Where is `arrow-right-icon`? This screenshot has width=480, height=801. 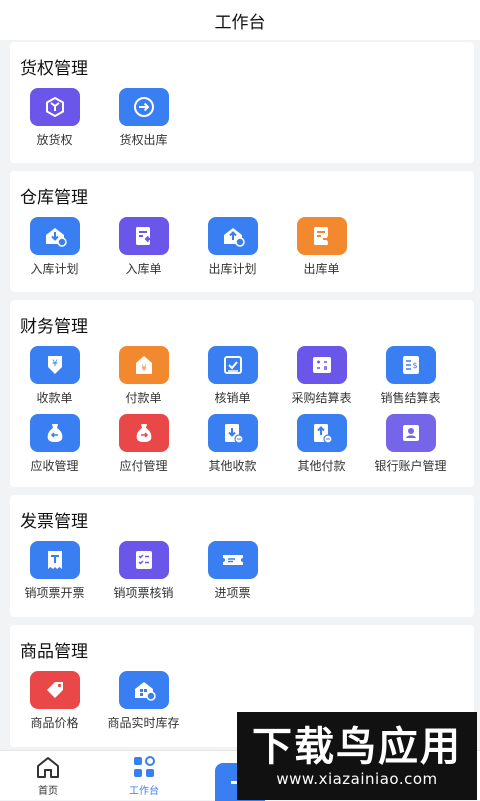 arrow-right-icon is located at coordinates (143, 107).